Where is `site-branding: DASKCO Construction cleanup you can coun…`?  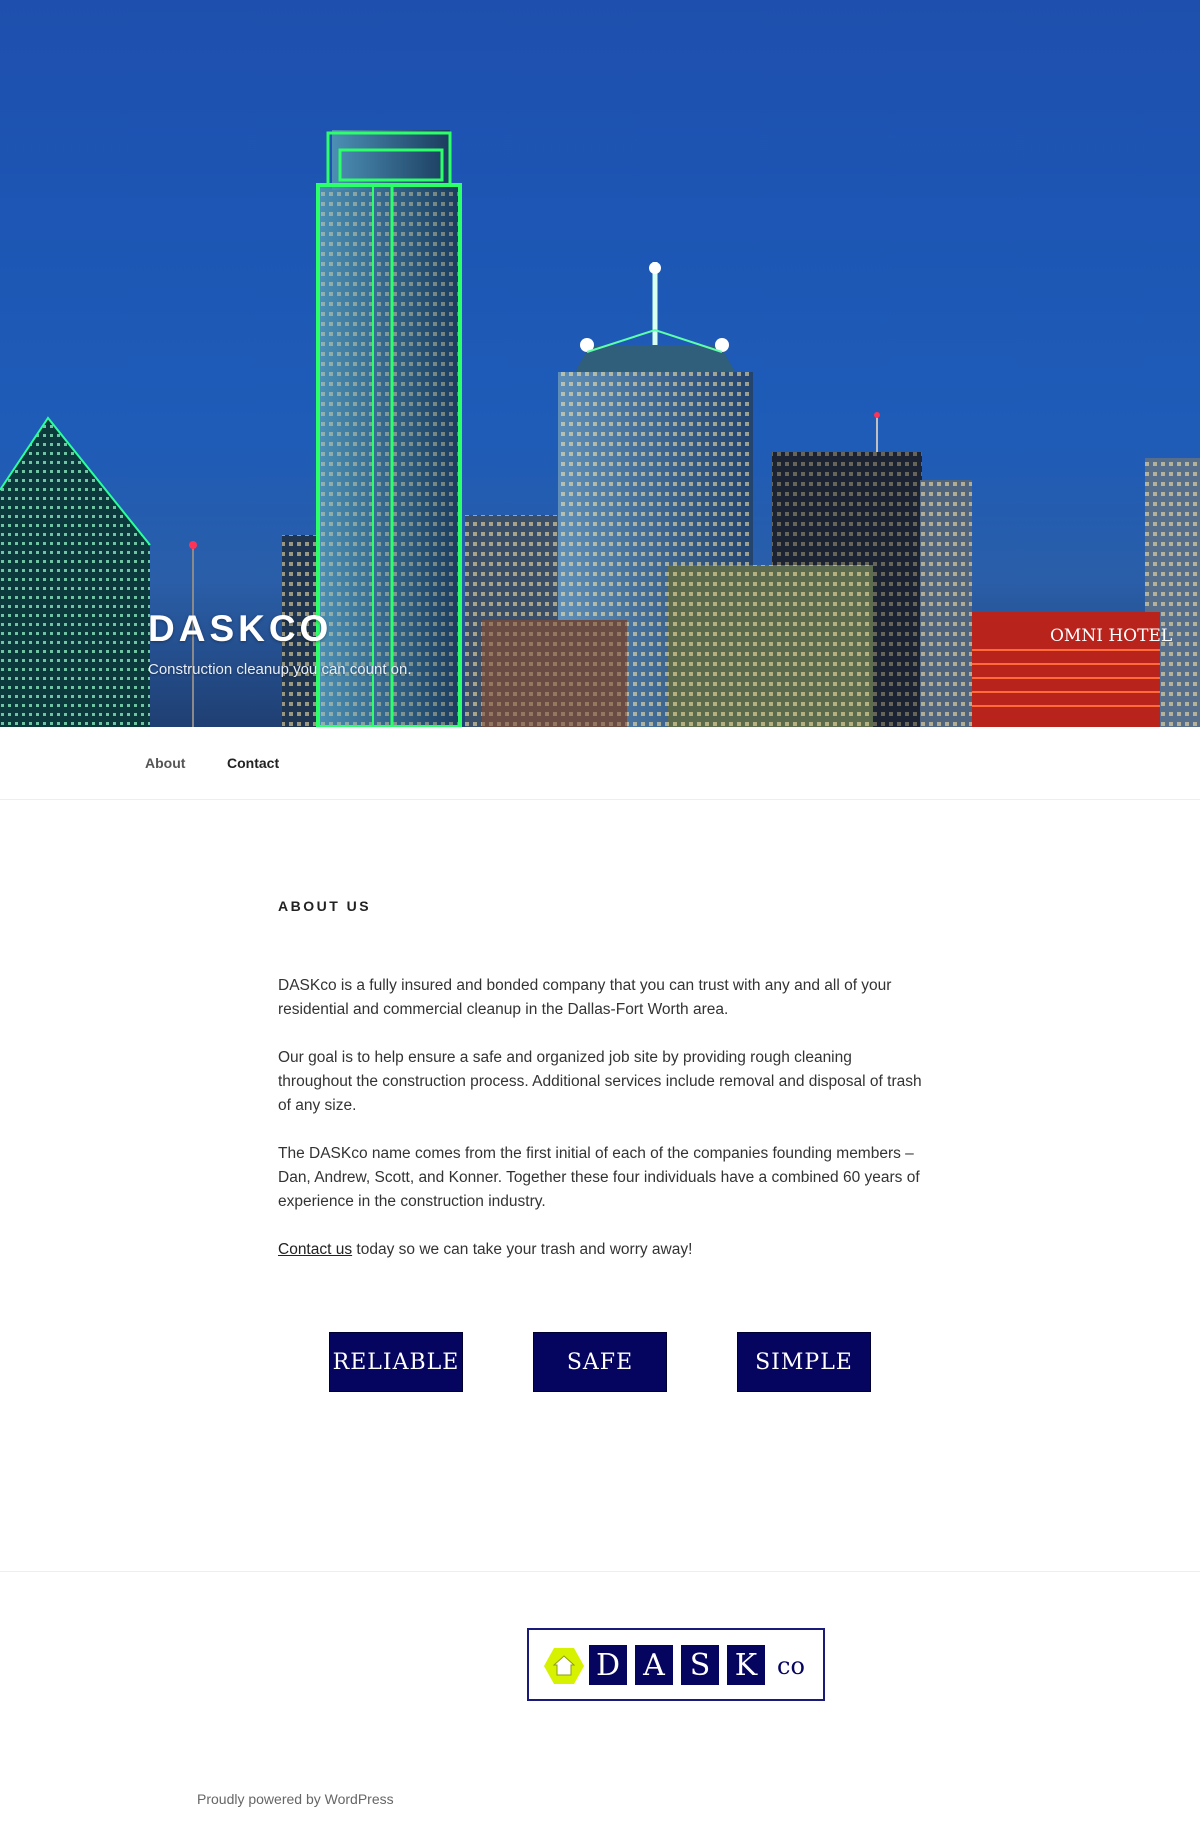 site-branding: DASKCO Construction cleanup you can coun… is located at coordinates (280, 644).